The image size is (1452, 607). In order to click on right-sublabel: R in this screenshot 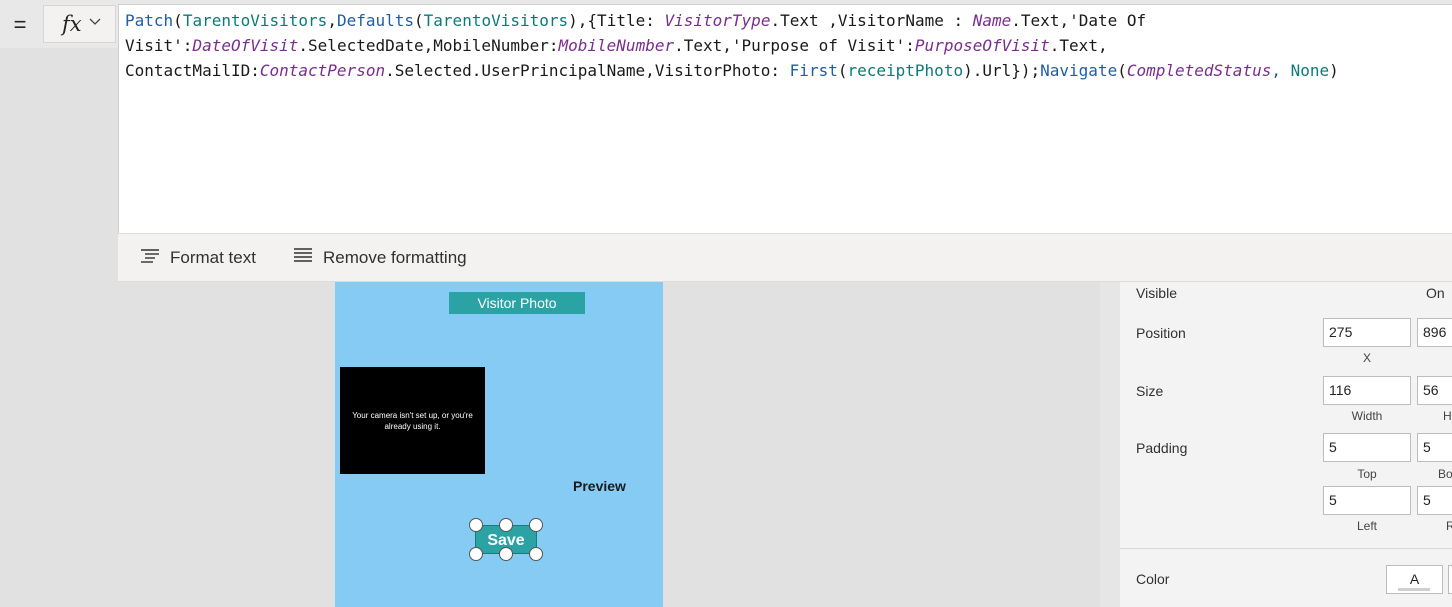, I will do `click(1449, 526)`.